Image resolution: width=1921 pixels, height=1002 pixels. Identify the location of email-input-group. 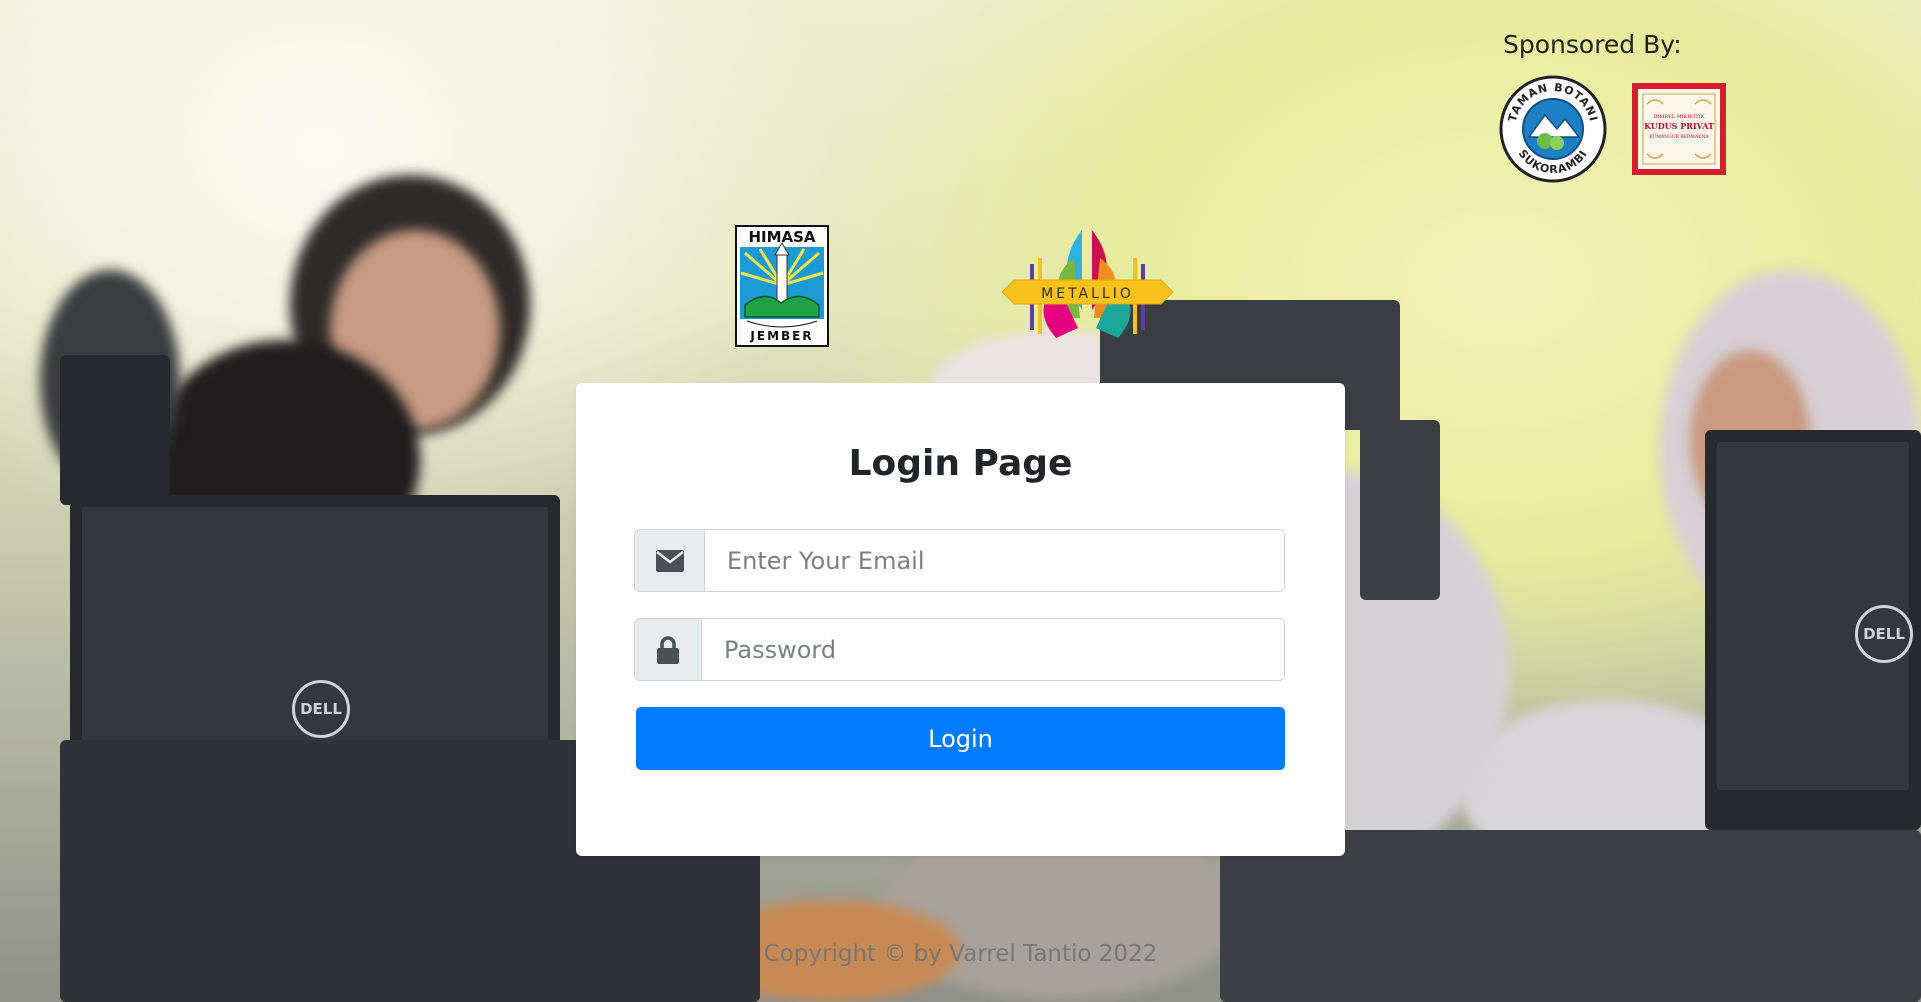
(959, 560).